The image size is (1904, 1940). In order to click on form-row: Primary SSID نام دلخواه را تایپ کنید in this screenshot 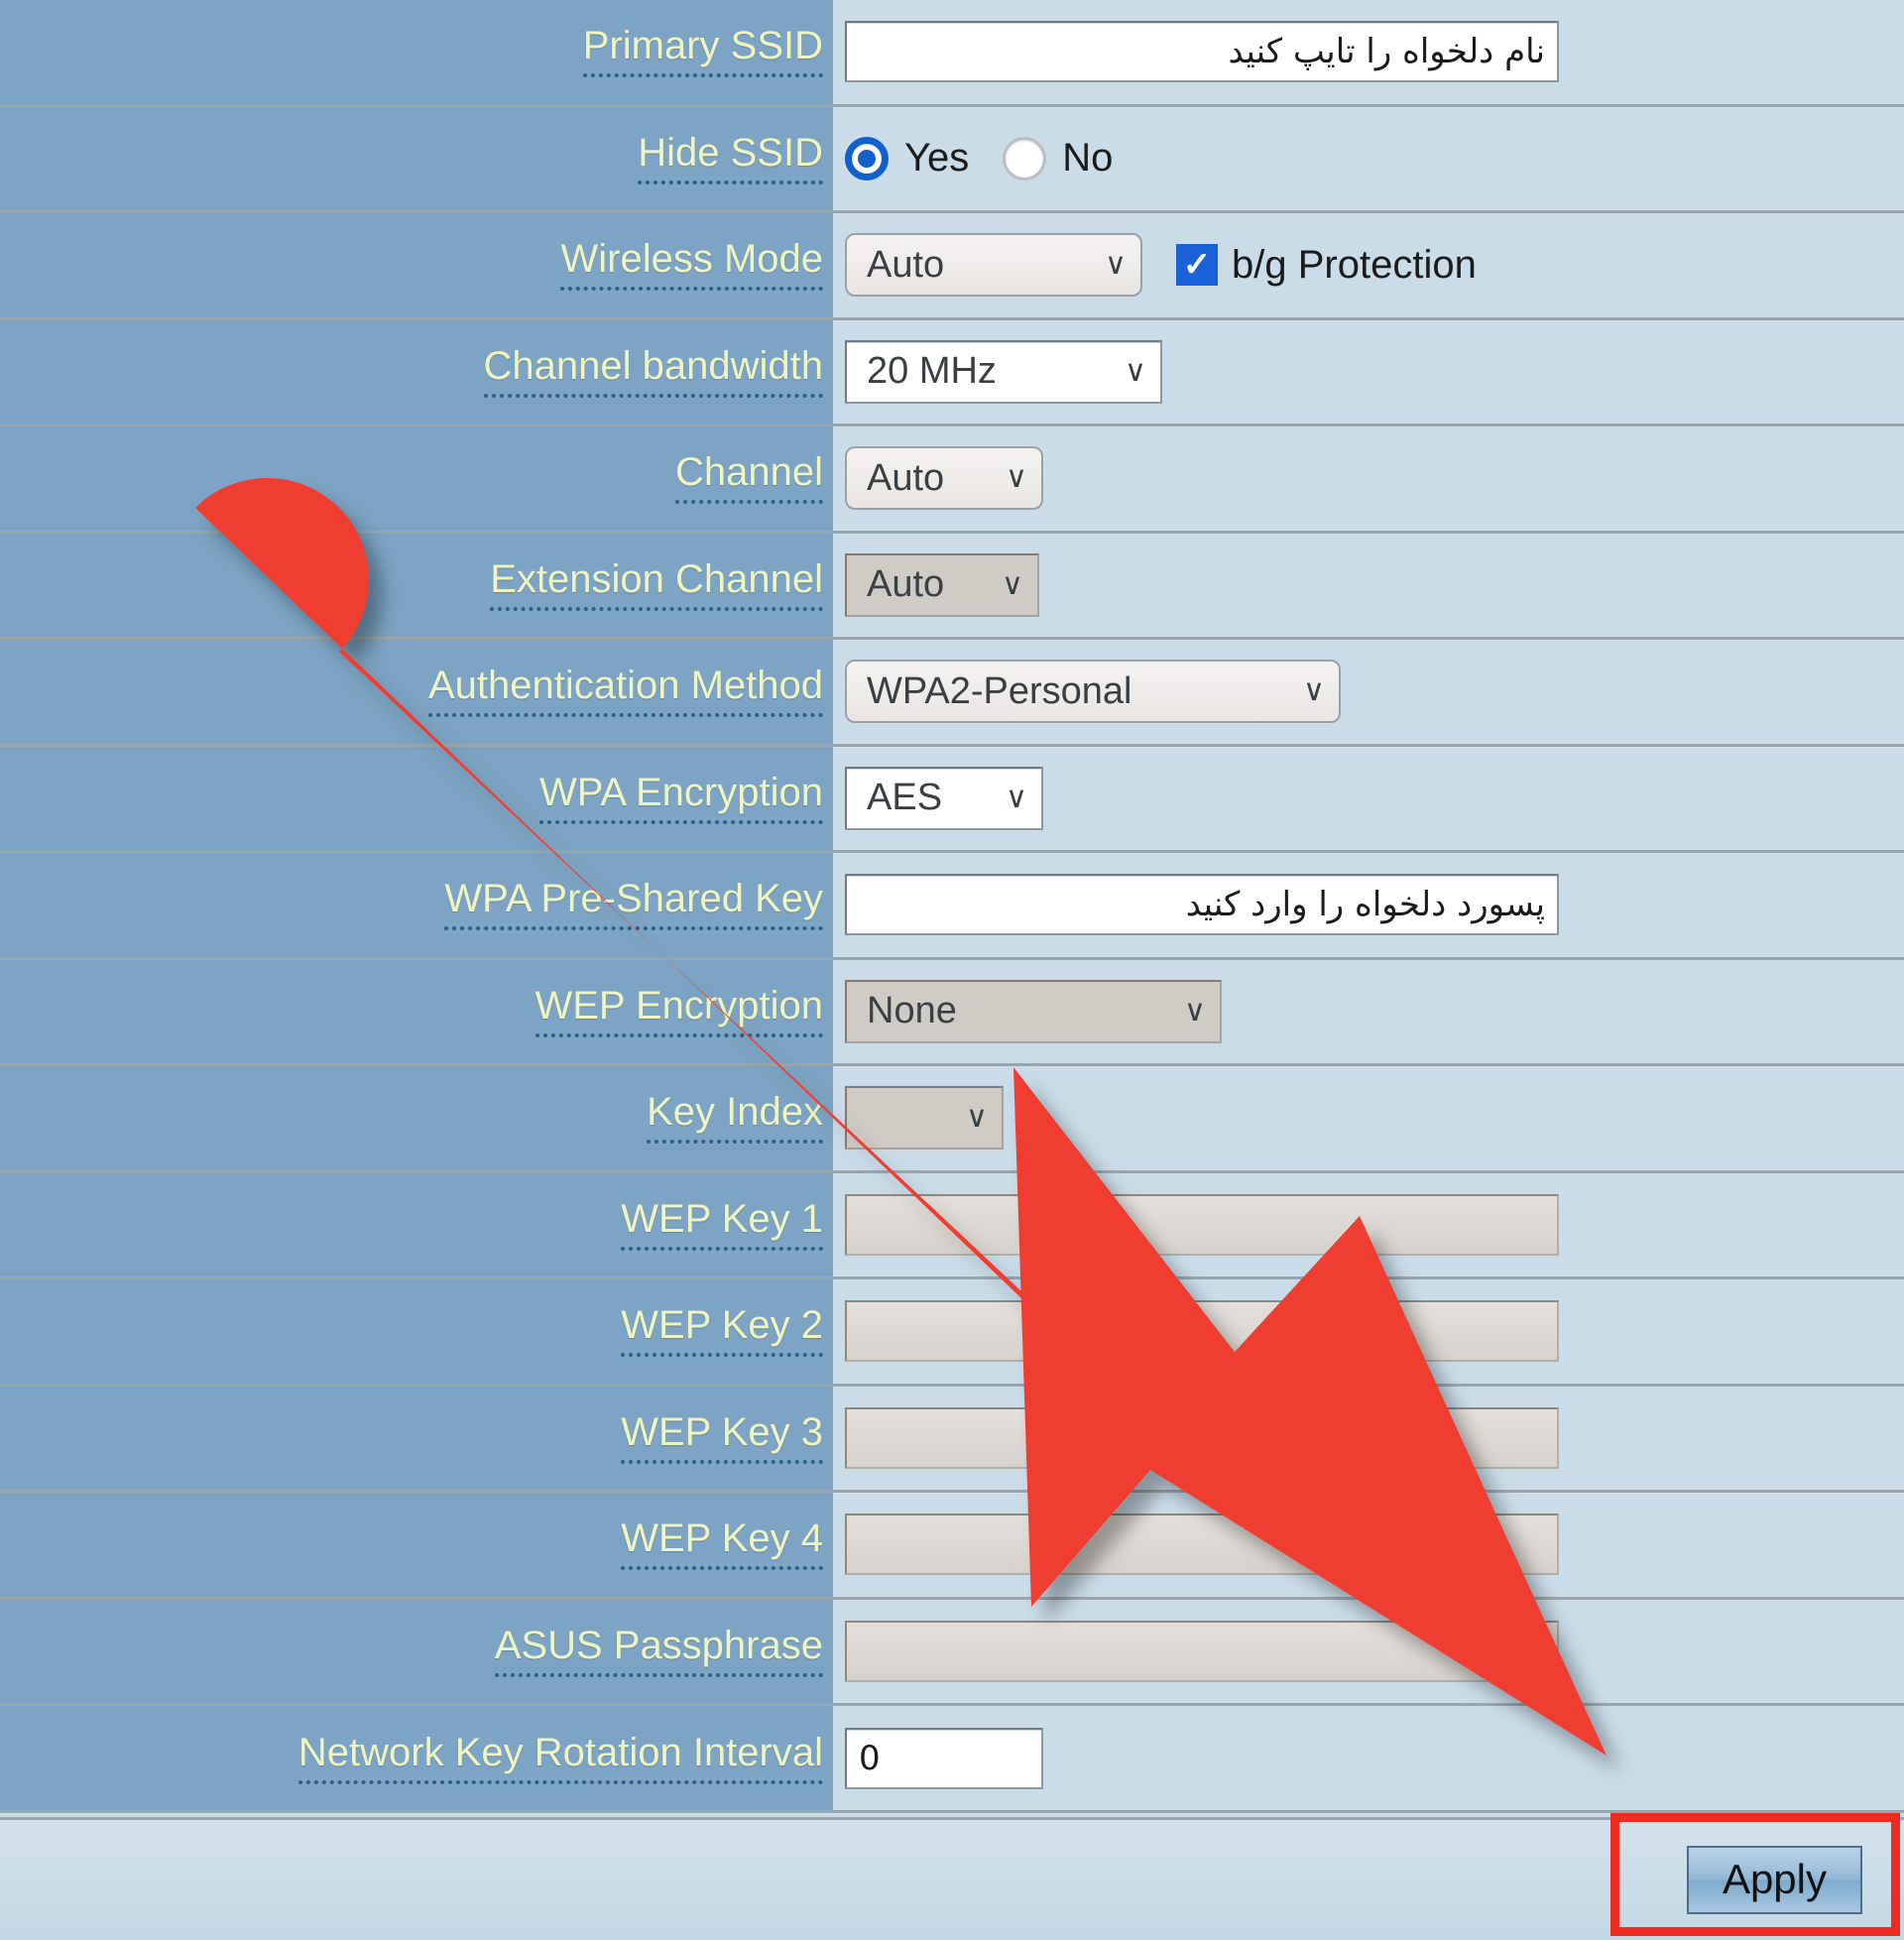, I will do `click(952, 53)`.